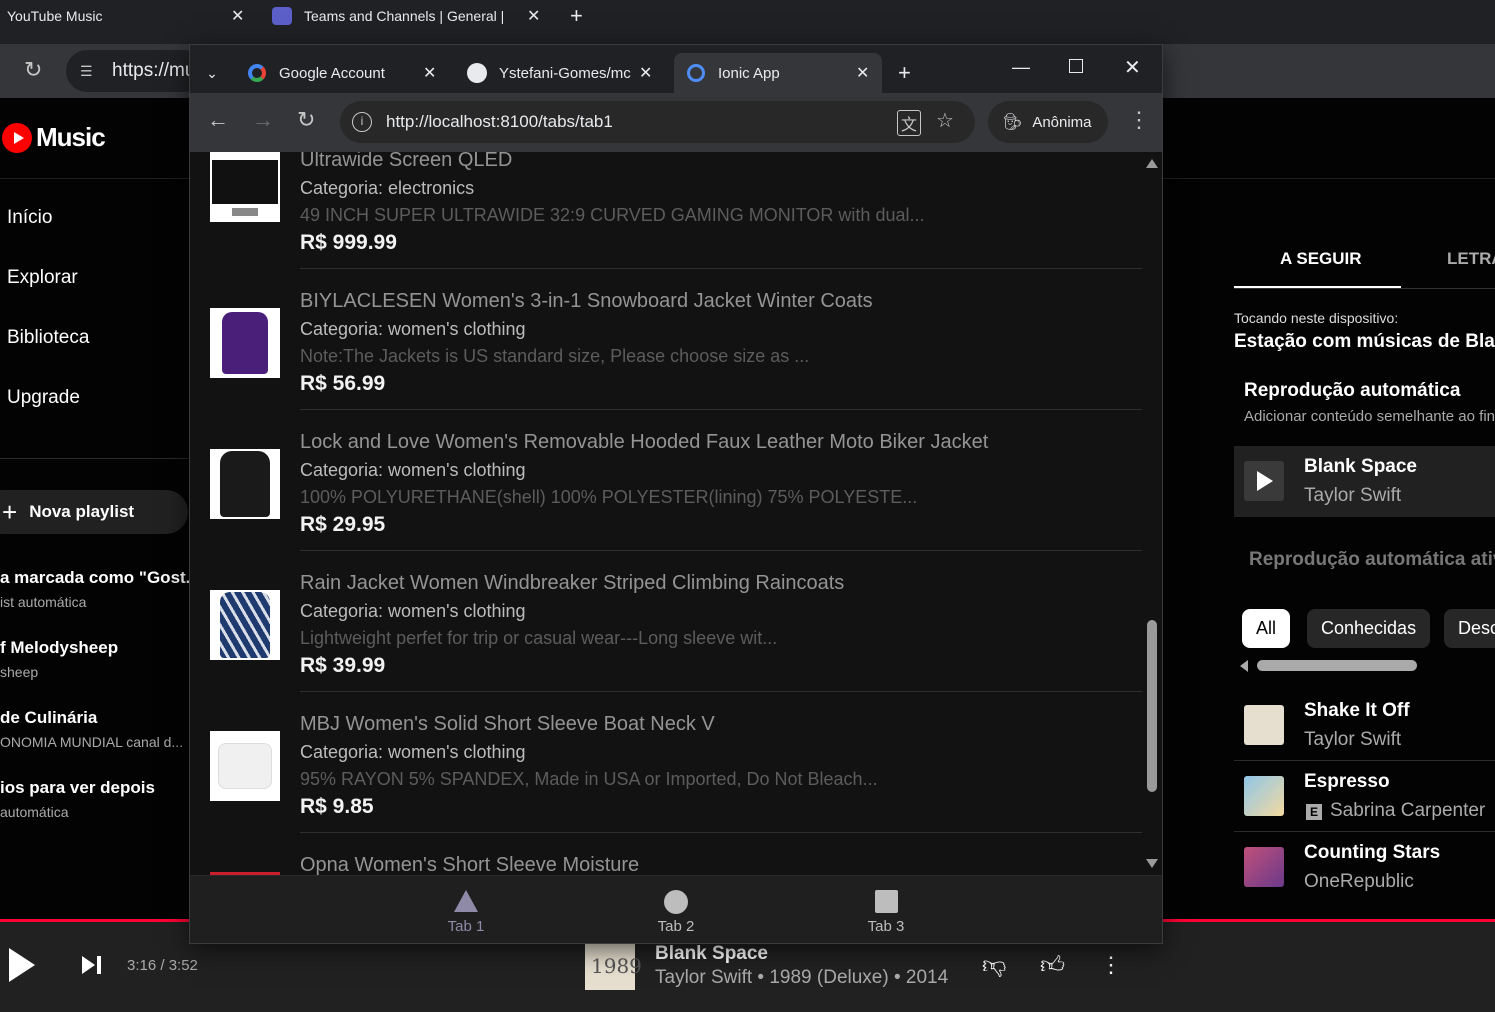 The width and height of the screenshot is (1495, 1012). I want to click on song-title: Espresso, so click(1347, 781).